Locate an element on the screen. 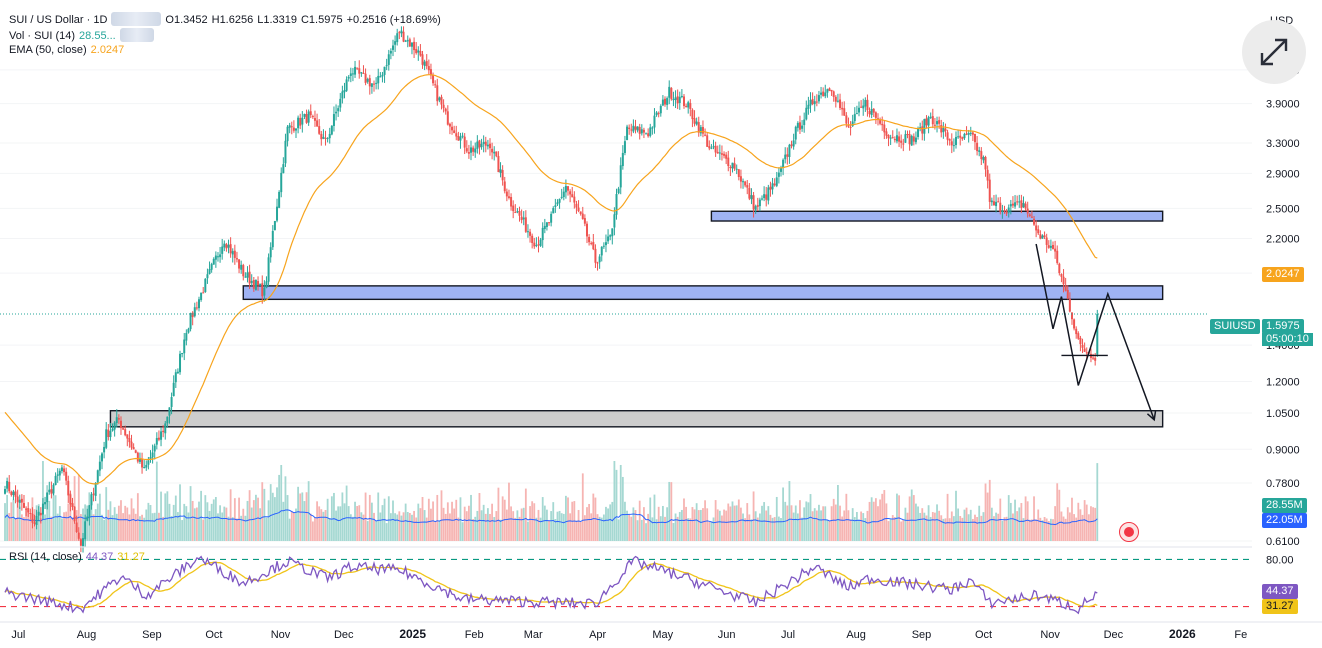 This screenshot has width=1322, height=648. rsi-label: RSI (14, close) is located at coordinates (45, 557).